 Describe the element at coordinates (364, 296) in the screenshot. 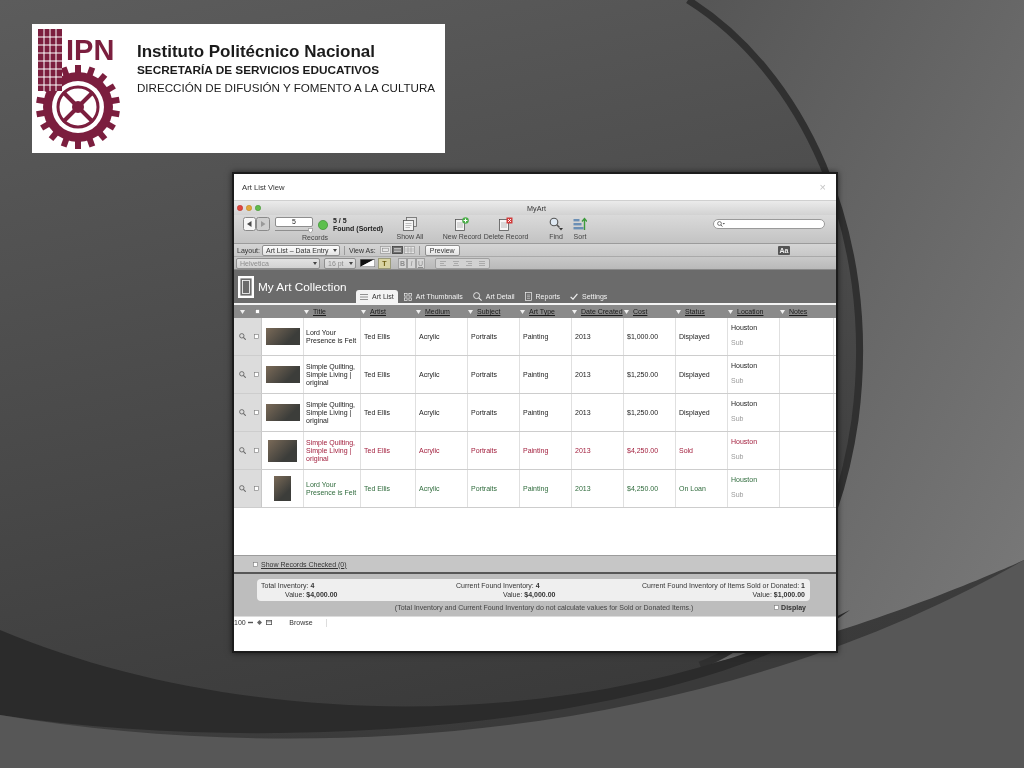

I see `list-icon` at that location.